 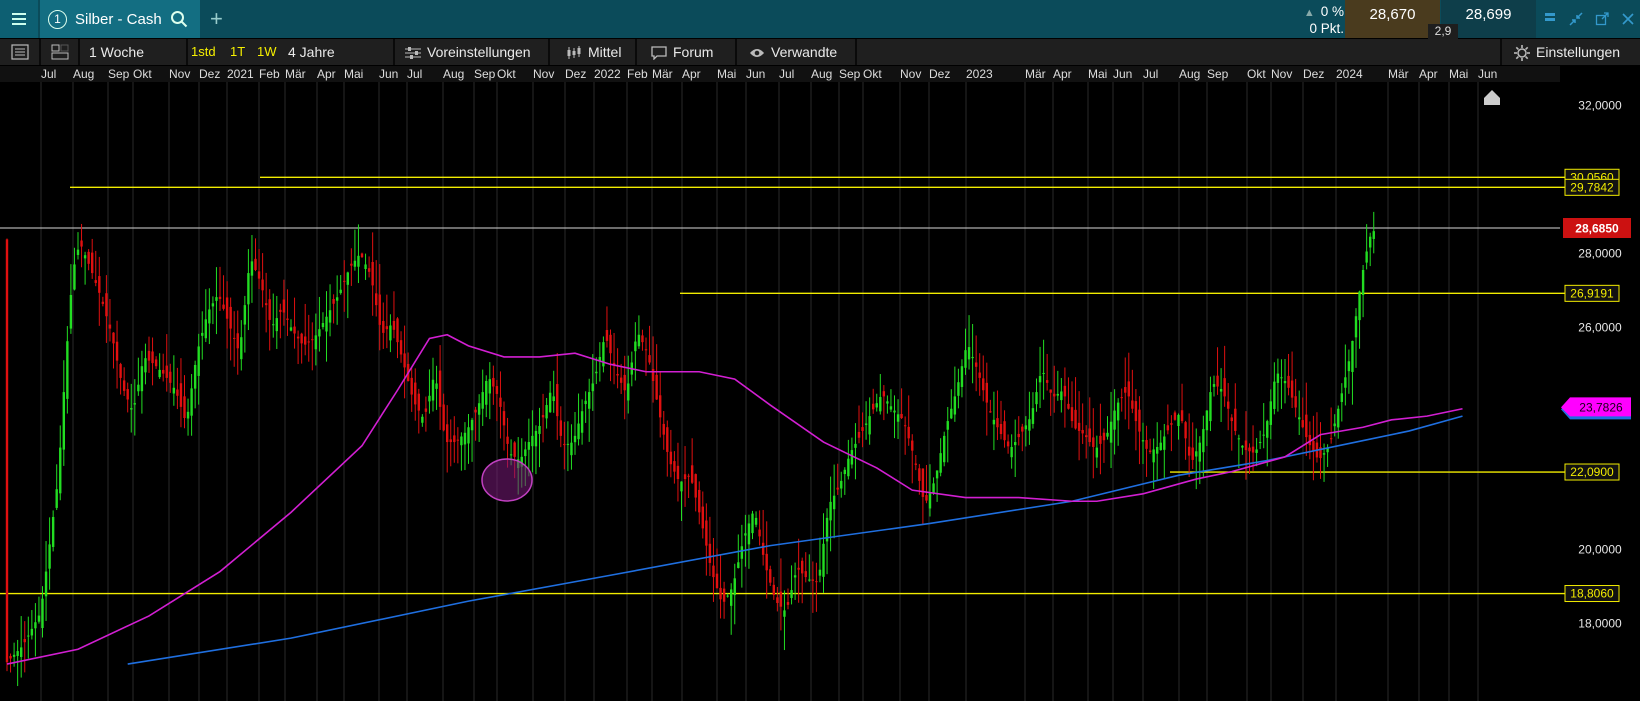 What do you see at coordinates (116, 52) in the screenshot?
I see `period-selector: 1 Woche` at bounding box center [116, 52].